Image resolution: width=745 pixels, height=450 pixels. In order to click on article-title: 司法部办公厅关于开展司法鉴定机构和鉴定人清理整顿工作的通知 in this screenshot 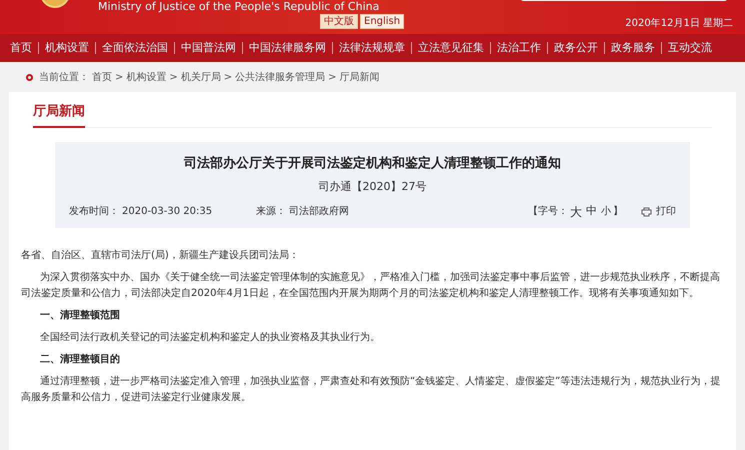, I will do `click(372, 163)`.